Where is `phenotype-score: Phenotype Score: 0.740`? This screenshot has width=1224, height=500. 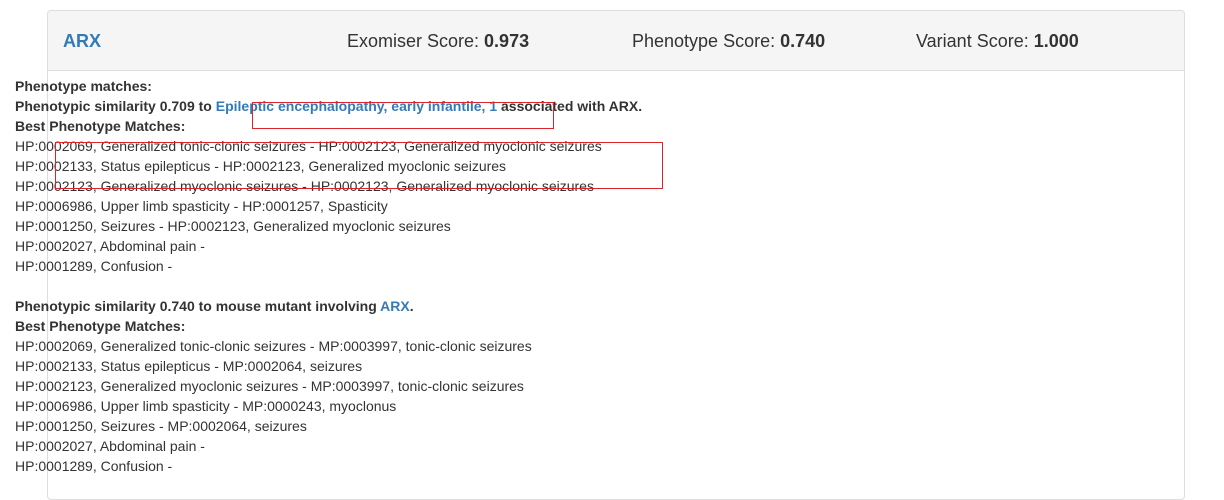 phenotype-score: Phenotype Score: 0.740 is located at coordinates (728, 41).